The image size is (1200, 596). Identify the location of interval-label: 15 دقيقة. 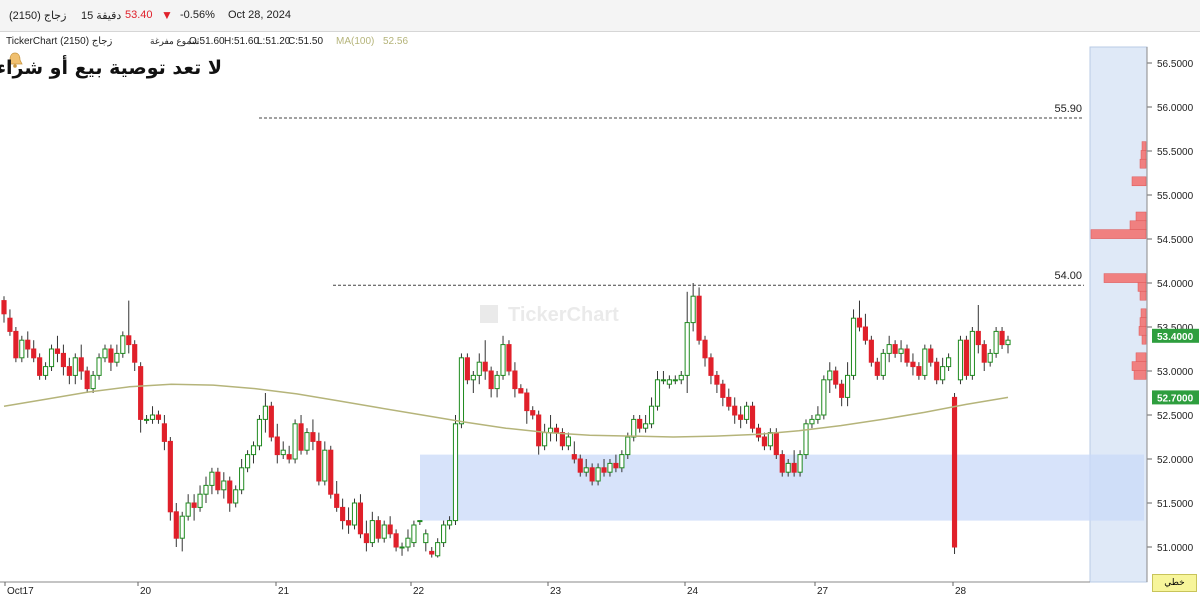
(101, 15).